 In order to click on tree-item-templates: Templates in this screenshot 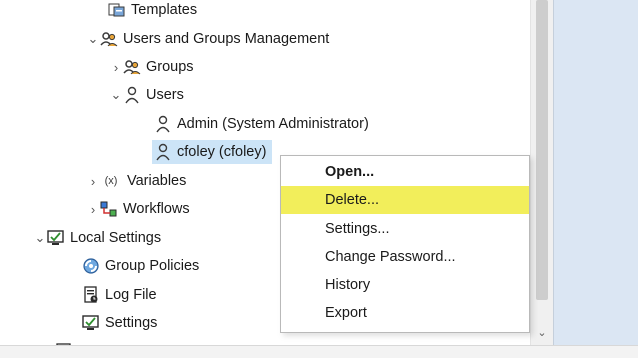, I will do `click(152, 11)`.